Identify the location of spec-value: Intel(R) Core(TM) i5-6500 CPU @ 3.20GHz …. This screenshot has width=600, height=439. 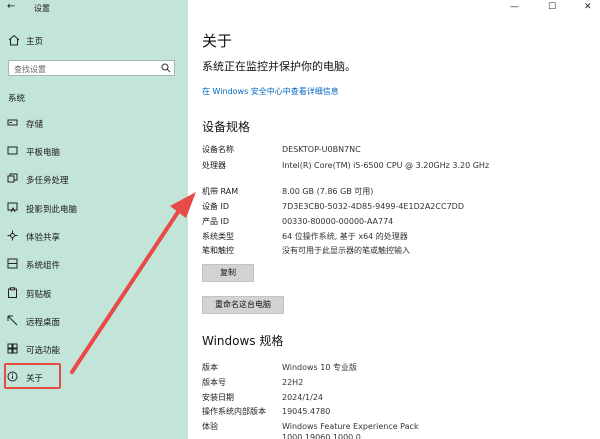
(386, 165).